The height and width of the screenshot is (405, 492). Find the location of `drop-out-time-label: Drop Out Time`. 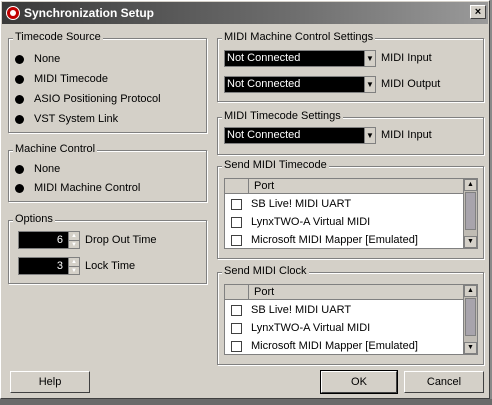

drop-out-time-label: Drop Out Time is located at coordinates (121, 240).